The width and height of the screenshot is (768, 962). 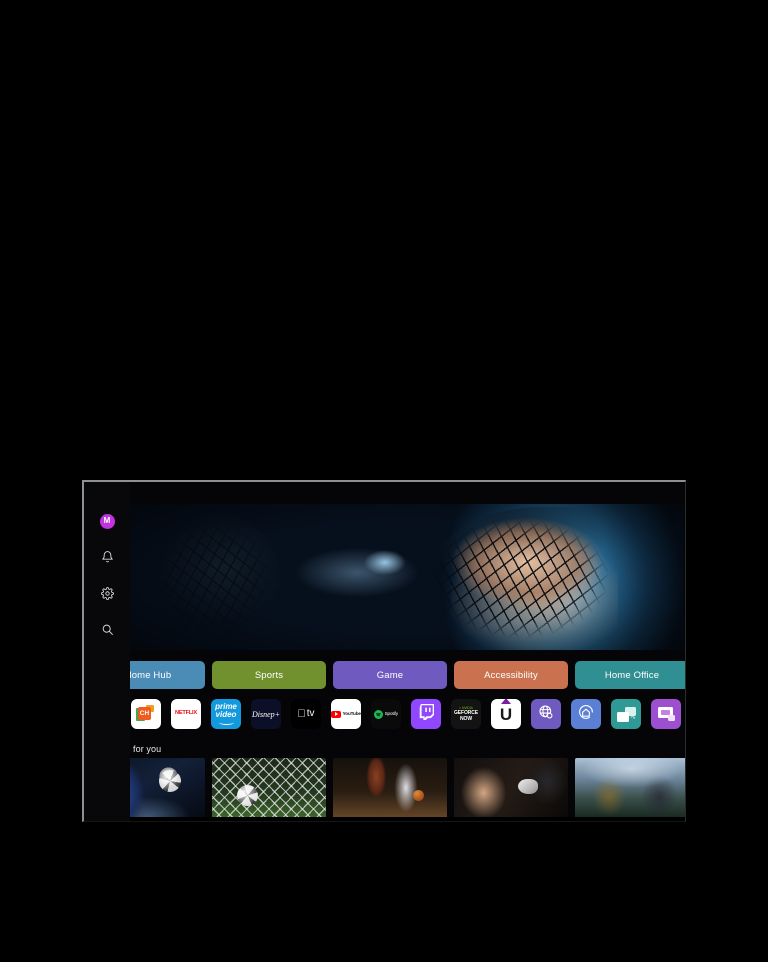 I want to click on top-picks-row, so click(x=388, y=789).